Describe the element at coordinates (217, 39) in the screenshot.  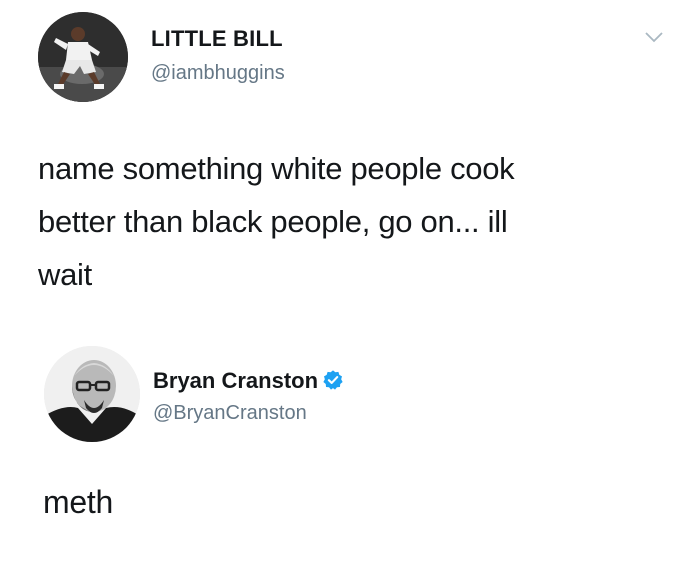
I see `display-name: LITTLE BILL` at that location.